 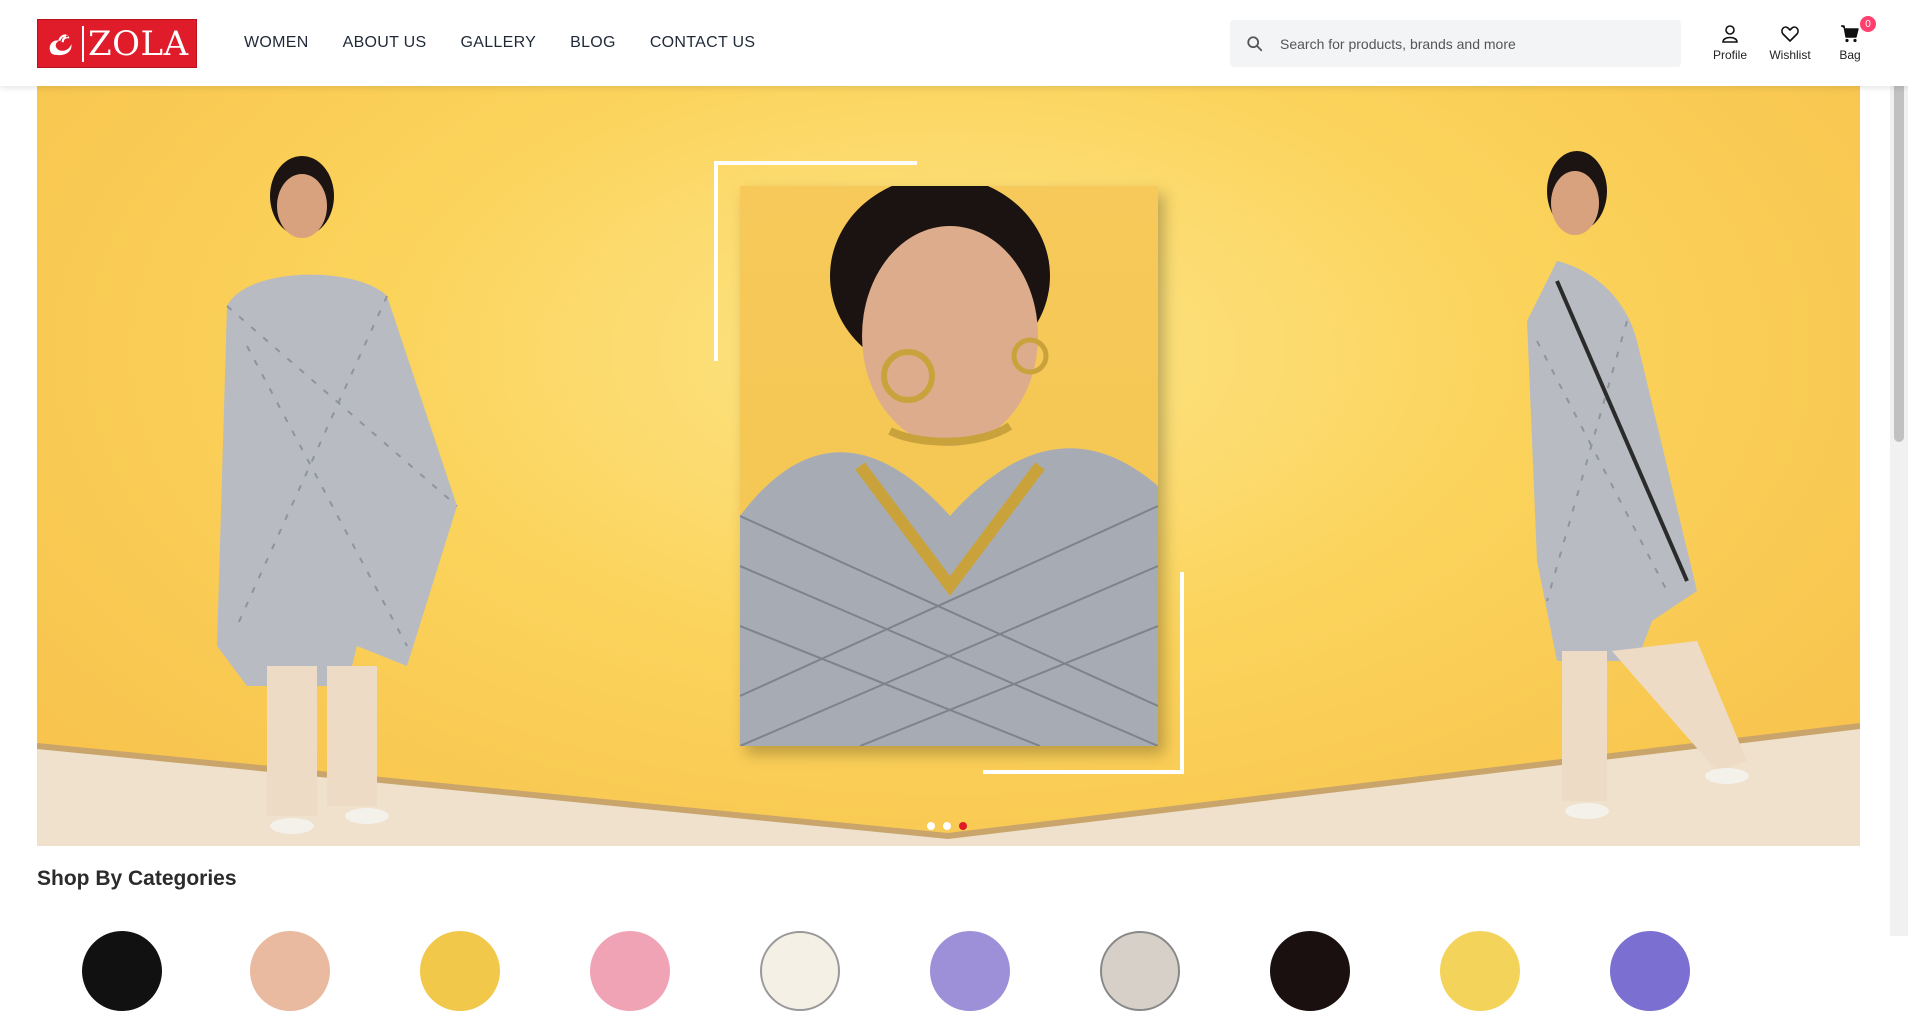 What do you see at coordinates (1850, 34) in the screenshot?
I see `cart-icon` at bounding box center [1850, 34].